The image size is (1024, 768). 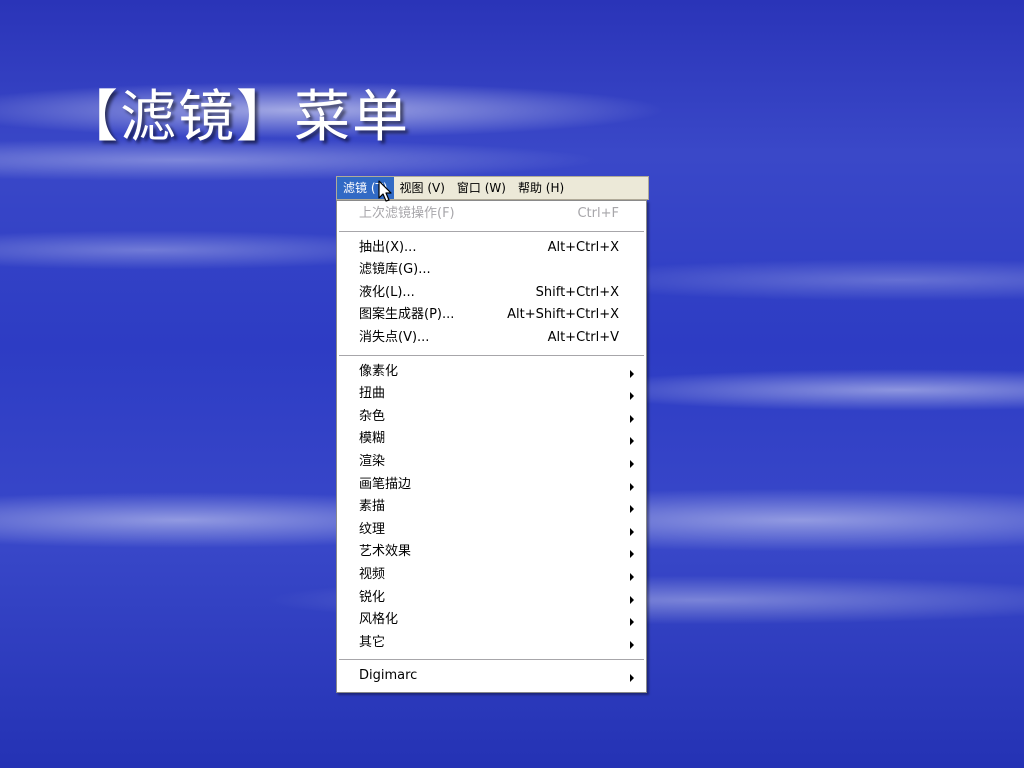 What do you see at coordinates (388, 676) in the screenshot?
I see `menu-item-label: Digimarc` at bounding box center [388, 676].